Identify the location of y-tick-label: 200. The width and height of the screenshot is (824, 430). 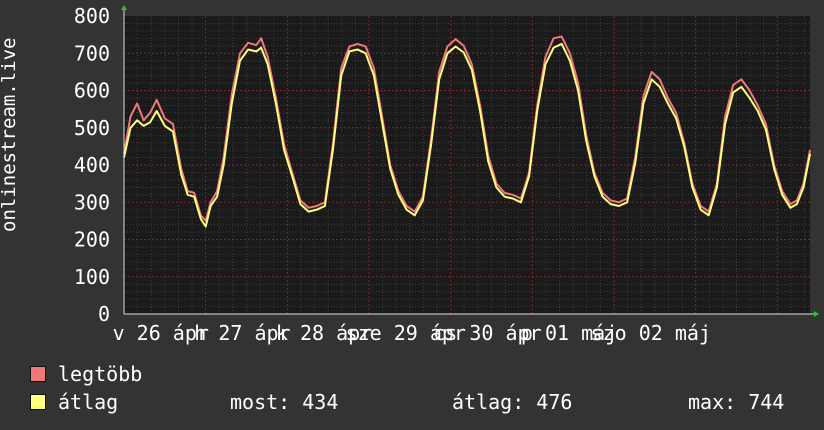
(92, 240).